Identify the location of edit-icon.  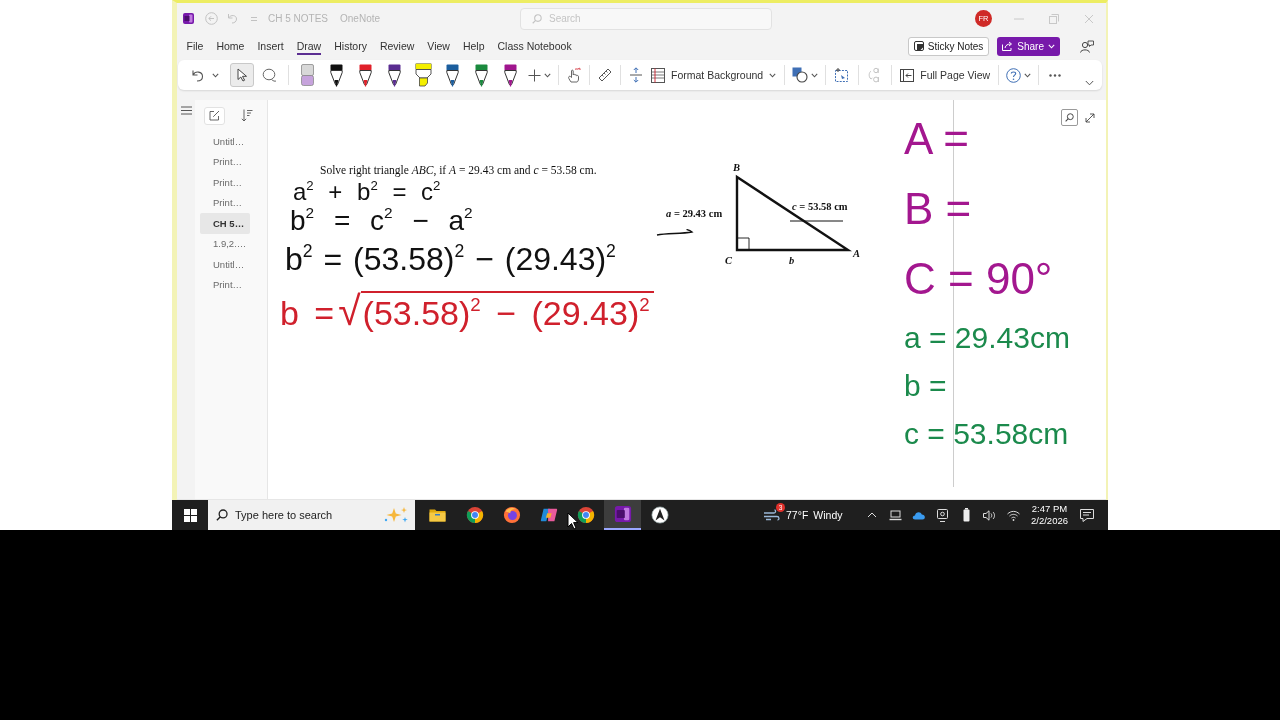
(214, 115).